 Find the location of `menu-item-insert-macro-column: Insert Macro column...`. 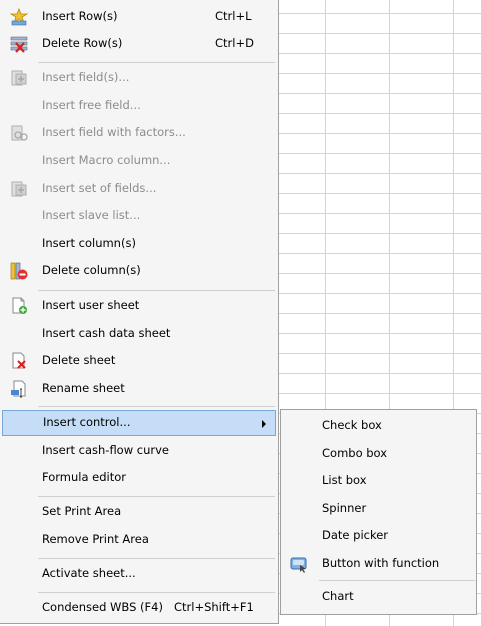

menu-item-insert-macro-column: Insert Macro column... is located at coordinates (139, 161).